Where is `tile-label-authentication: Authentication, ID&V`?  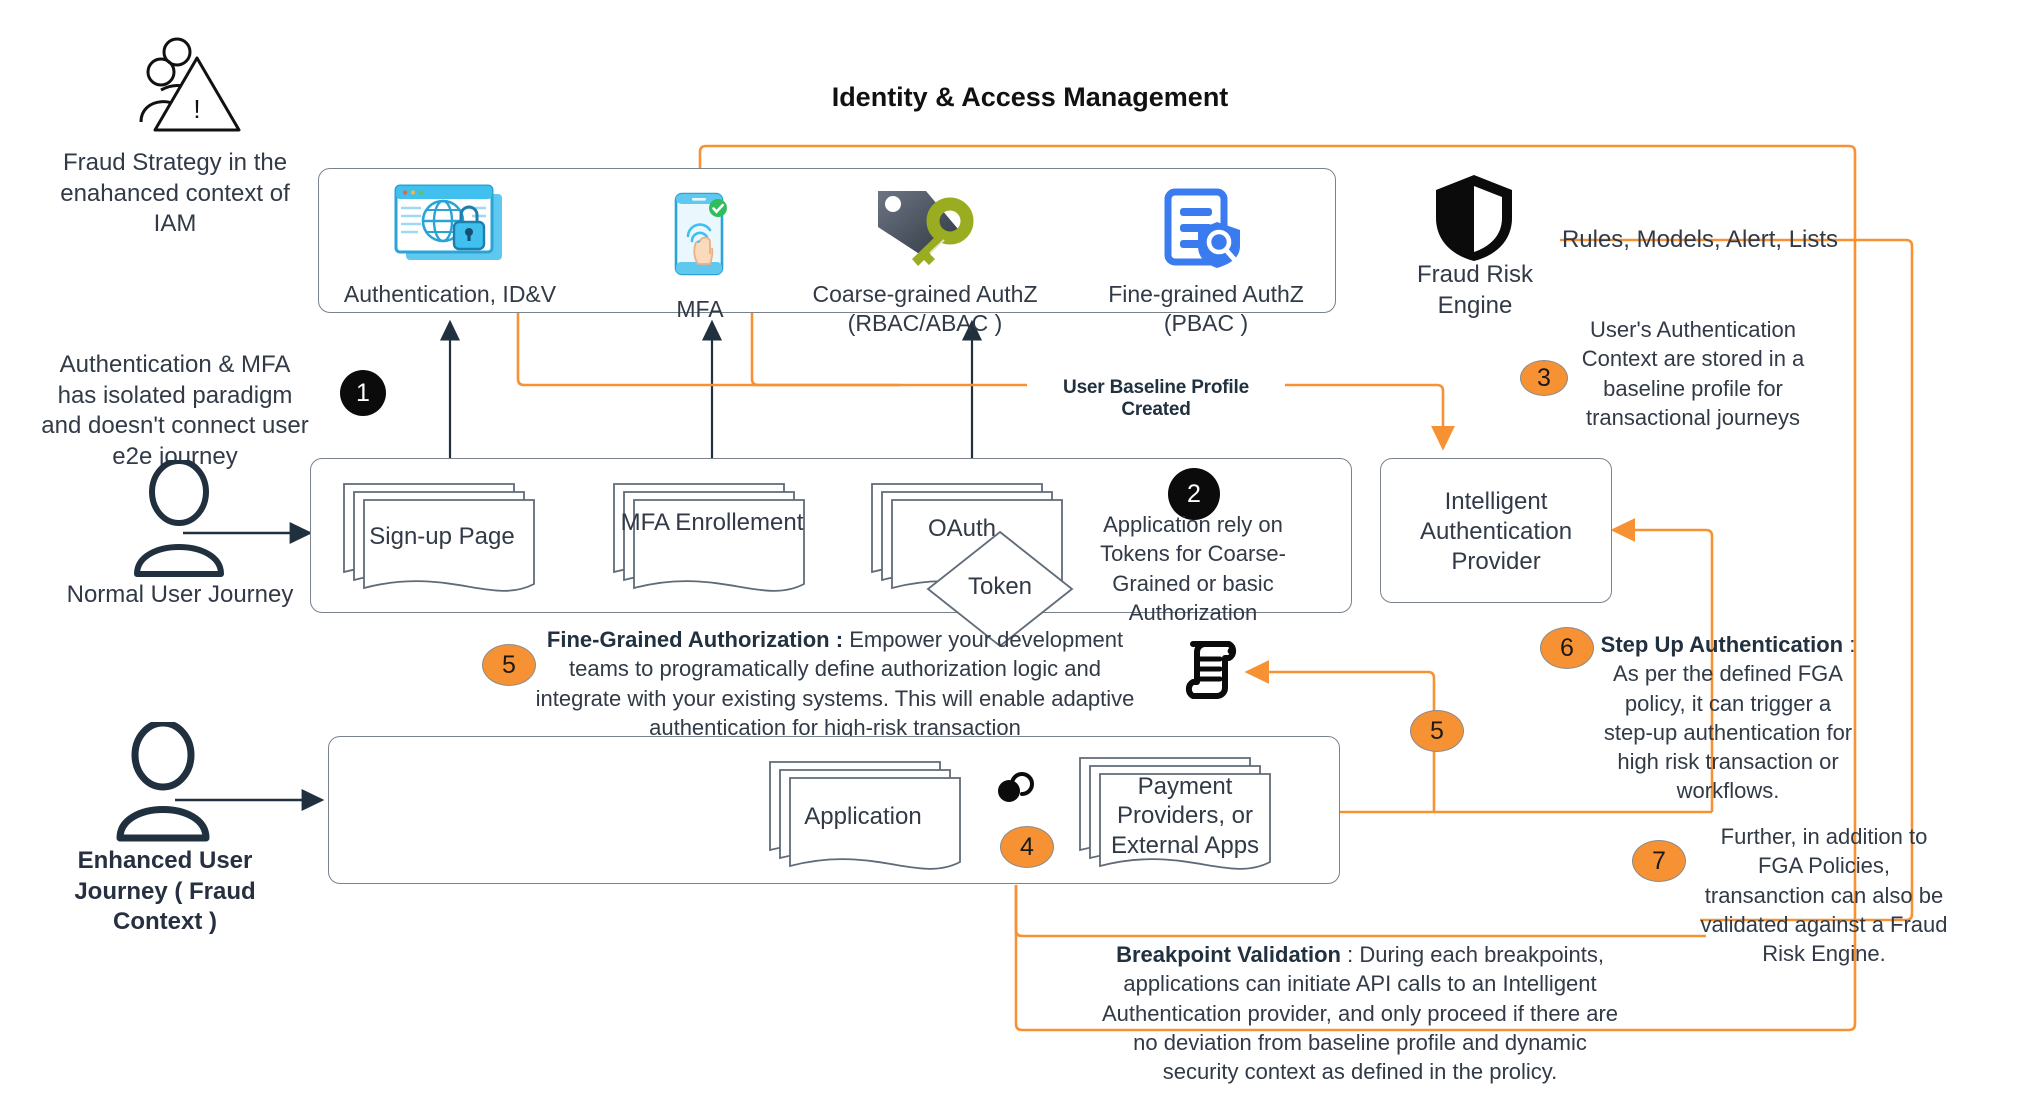 tile-label-authentication: Authentication, ID&V is located at coordinates (450, 294).